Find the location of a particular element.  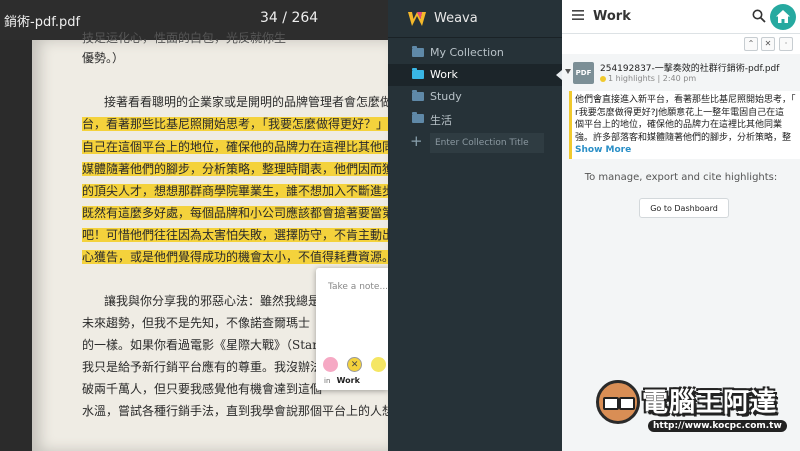

pdf-line: 接著看看聰明的企業家或是開明的品牌管理者會怎麼做： is located at coordinates (246, 102).